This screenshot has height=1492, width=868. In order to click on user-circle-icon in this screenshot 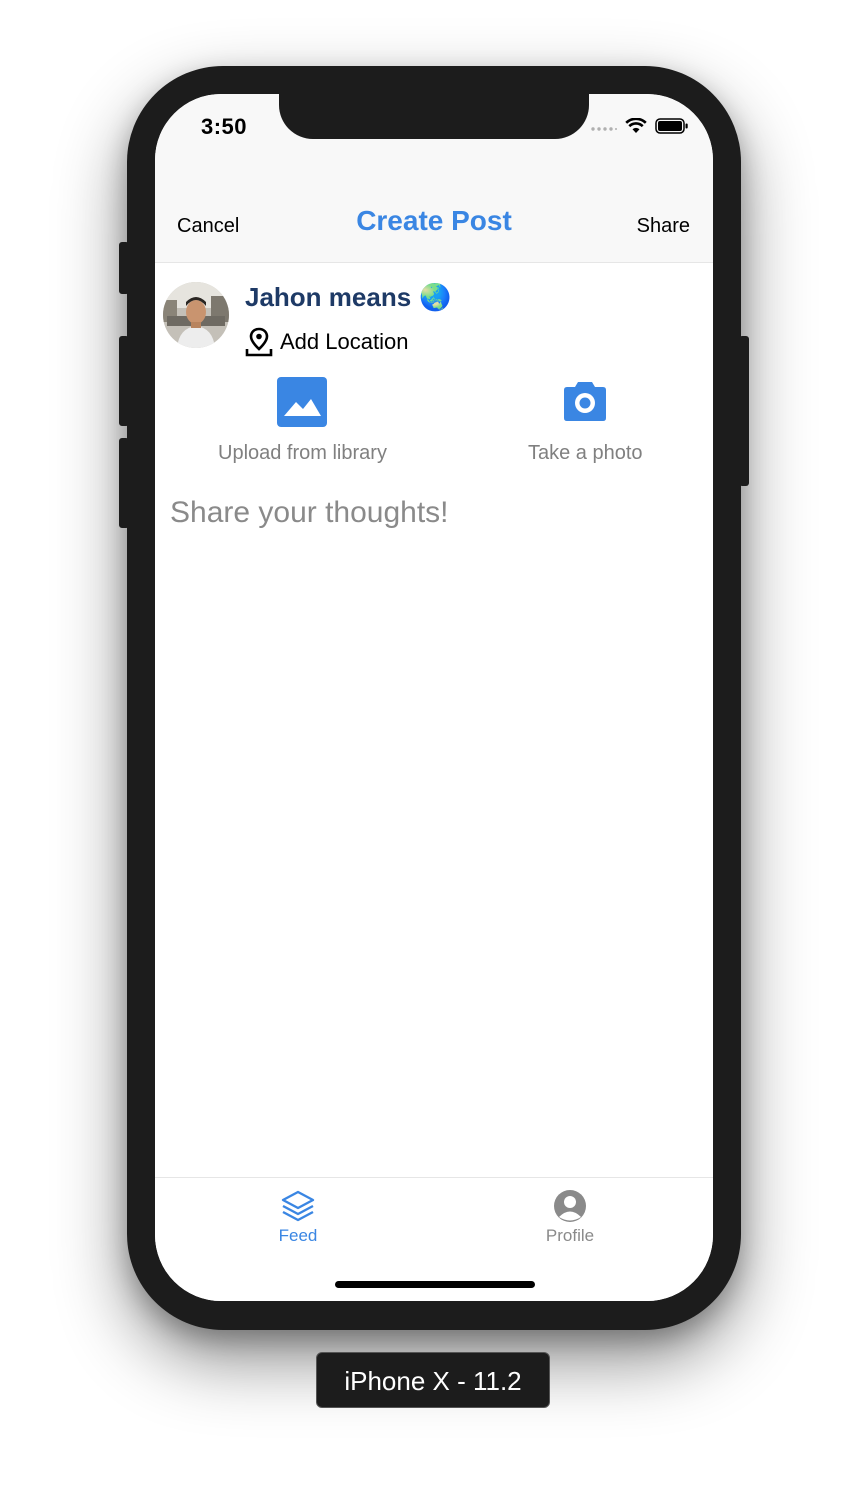, I will do `click(570, 1206)`.